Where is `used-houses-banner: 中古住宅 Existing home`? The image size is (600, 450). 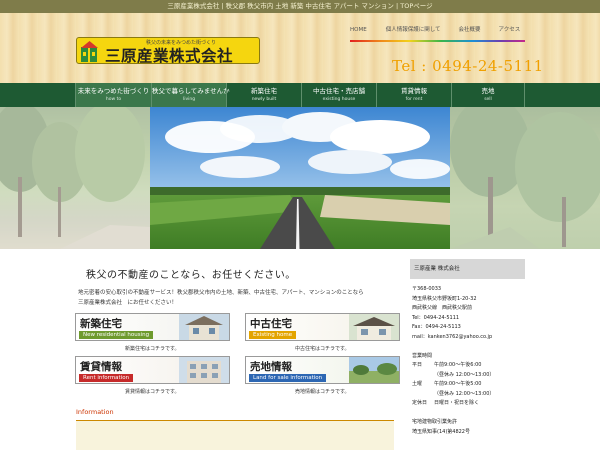 used-houses-banner: 中古住宅 Existing home is located at coordinates (322, 327).